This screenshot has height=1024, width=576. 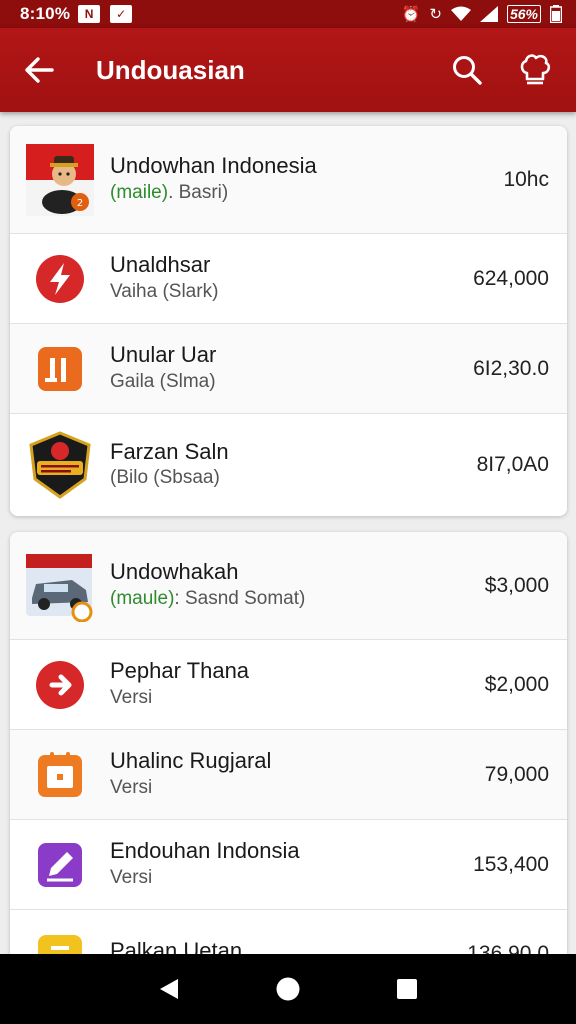 What do you see at coordinates (180, 671) in the screenshot?
I see `item-name: Pephar Thana` at bounding box center [180, 671].